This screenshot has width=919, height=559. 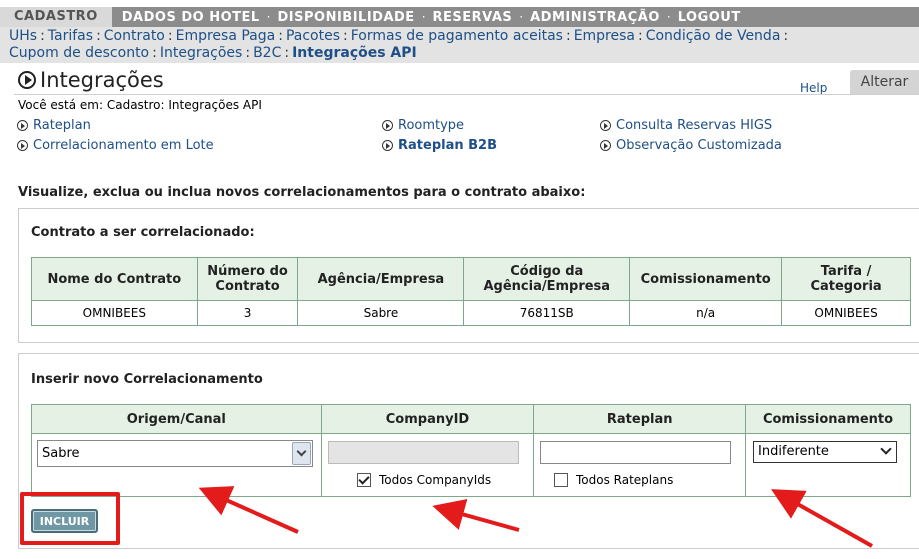 I want to click on annotation-highlight-box, so click(x=70, y=518).